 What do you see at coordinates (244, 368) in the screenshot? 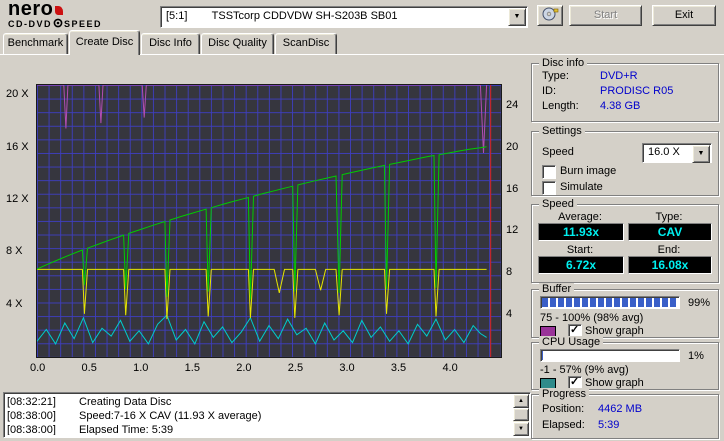
I see `axis-tick-label: 2.0` at bounding box center [244, 368].